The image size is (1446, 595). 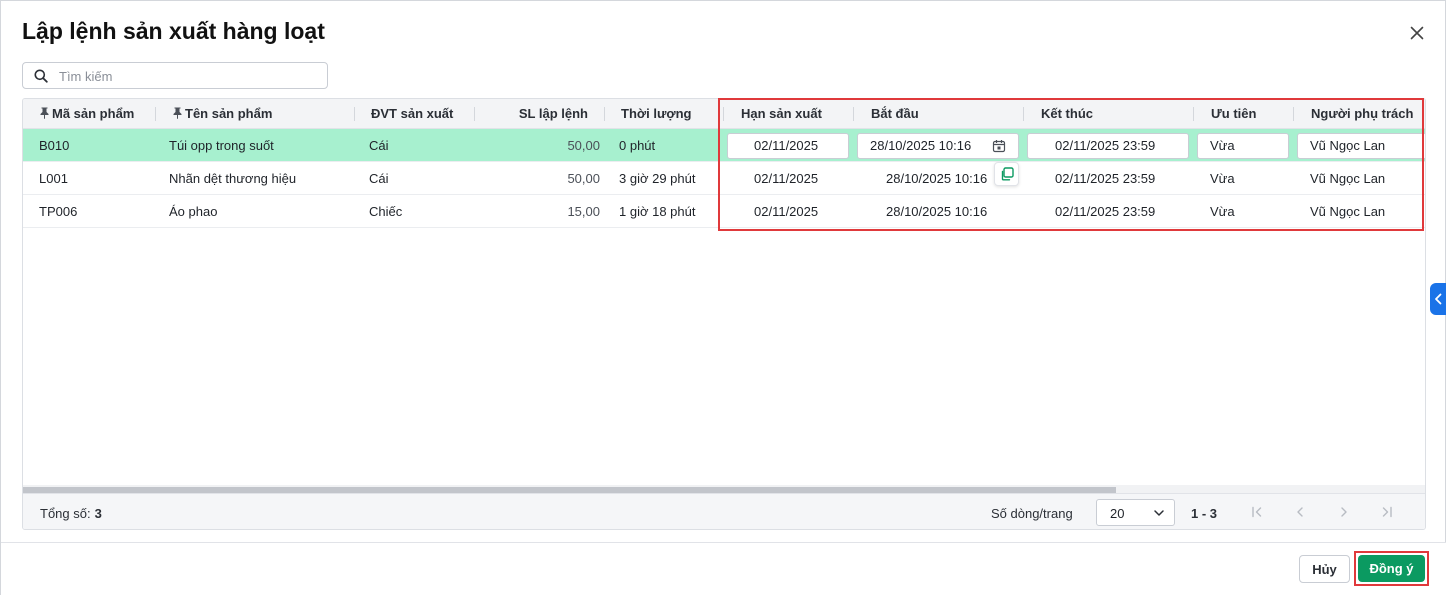 I want to click on cell-code: B010, so click(x=54, y=145).